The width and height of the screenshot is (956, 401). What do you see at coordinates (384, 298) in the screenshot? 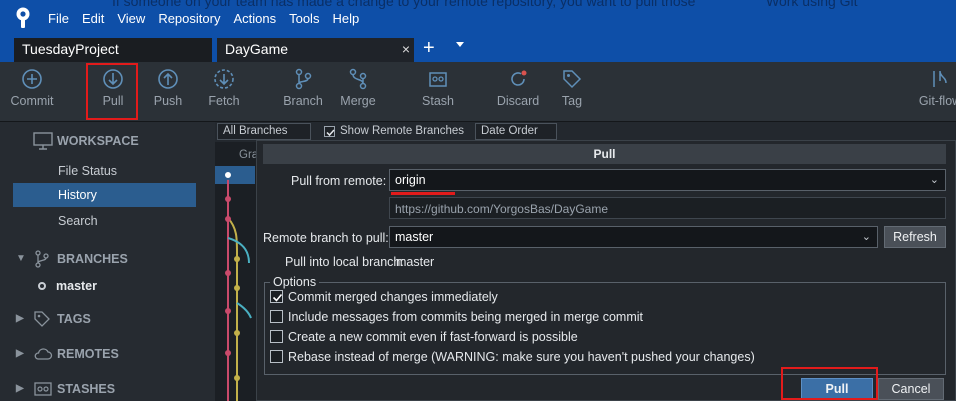
I see `option-commit-merged: Commit merged changes immediately` at bounding box center [384, 298].